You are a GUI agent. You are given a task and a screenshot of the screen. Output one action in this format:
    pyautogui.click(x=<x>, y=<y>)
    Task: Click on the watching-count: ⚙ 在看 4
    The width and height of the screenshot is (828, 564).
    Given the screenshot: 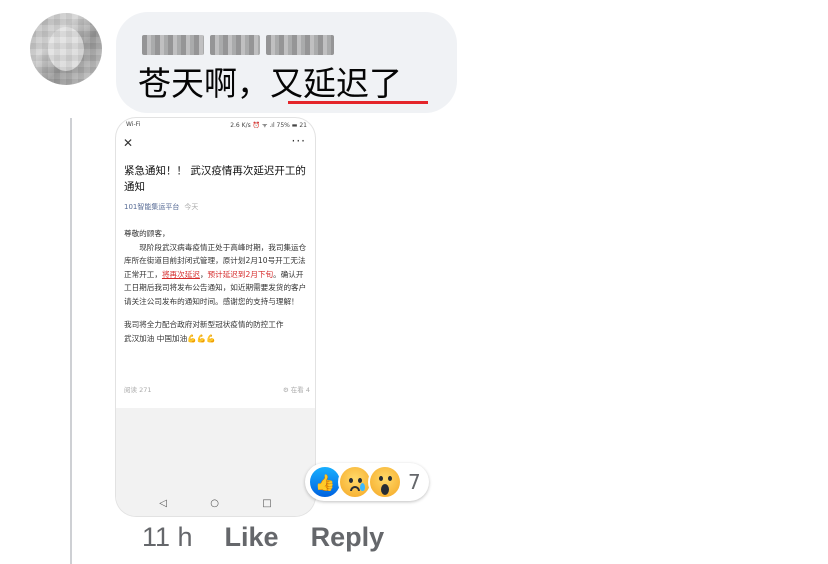 What is the action you would take?
    pyautogui.click(x=296, y=389)
    